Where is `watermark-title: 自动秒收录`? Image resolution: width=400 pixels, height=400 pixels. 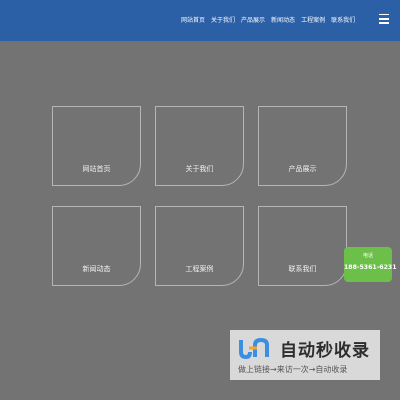
watermark-title: 自动秒收录 is located at coordinates (325, 351).